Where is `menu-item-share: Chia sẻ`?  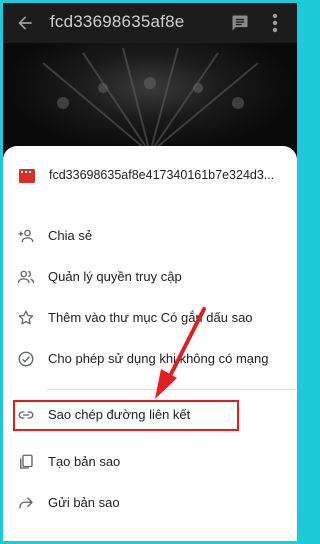
menu-item-share: Chia sẻ is located at coordinates (150, 237).